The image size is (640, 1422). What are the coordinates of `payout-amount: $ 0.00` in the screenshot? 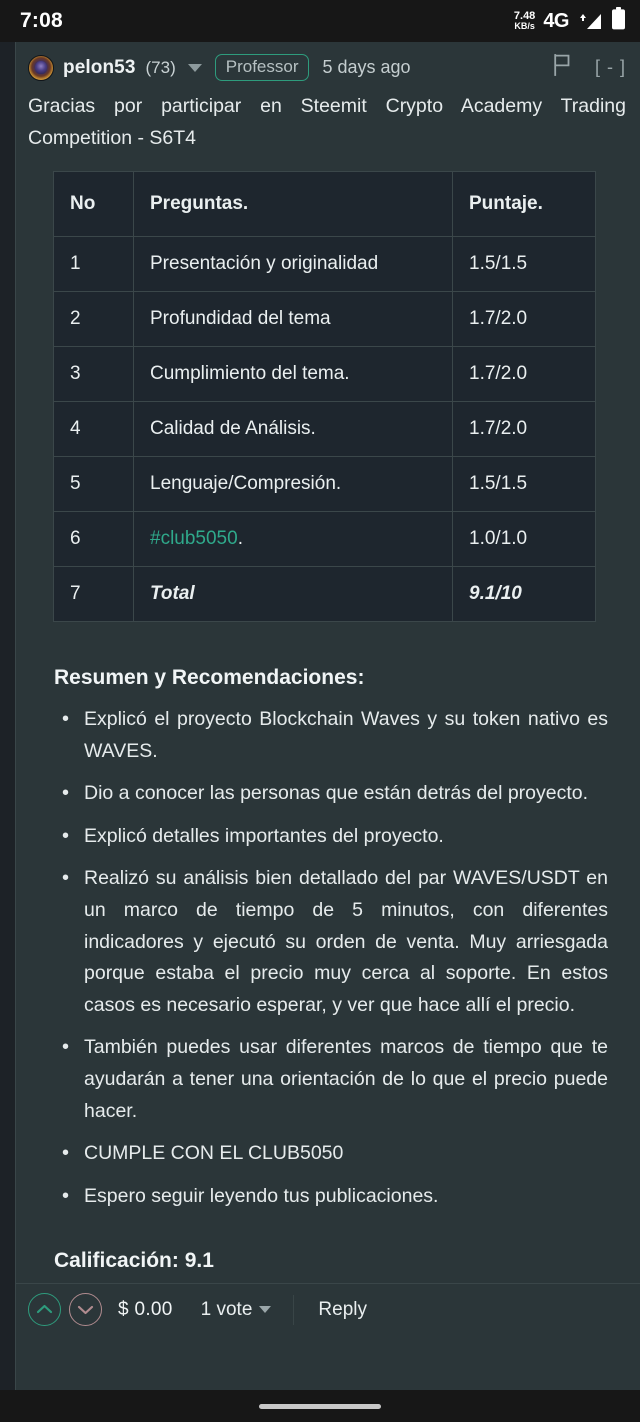 It's located at (145, 1310).